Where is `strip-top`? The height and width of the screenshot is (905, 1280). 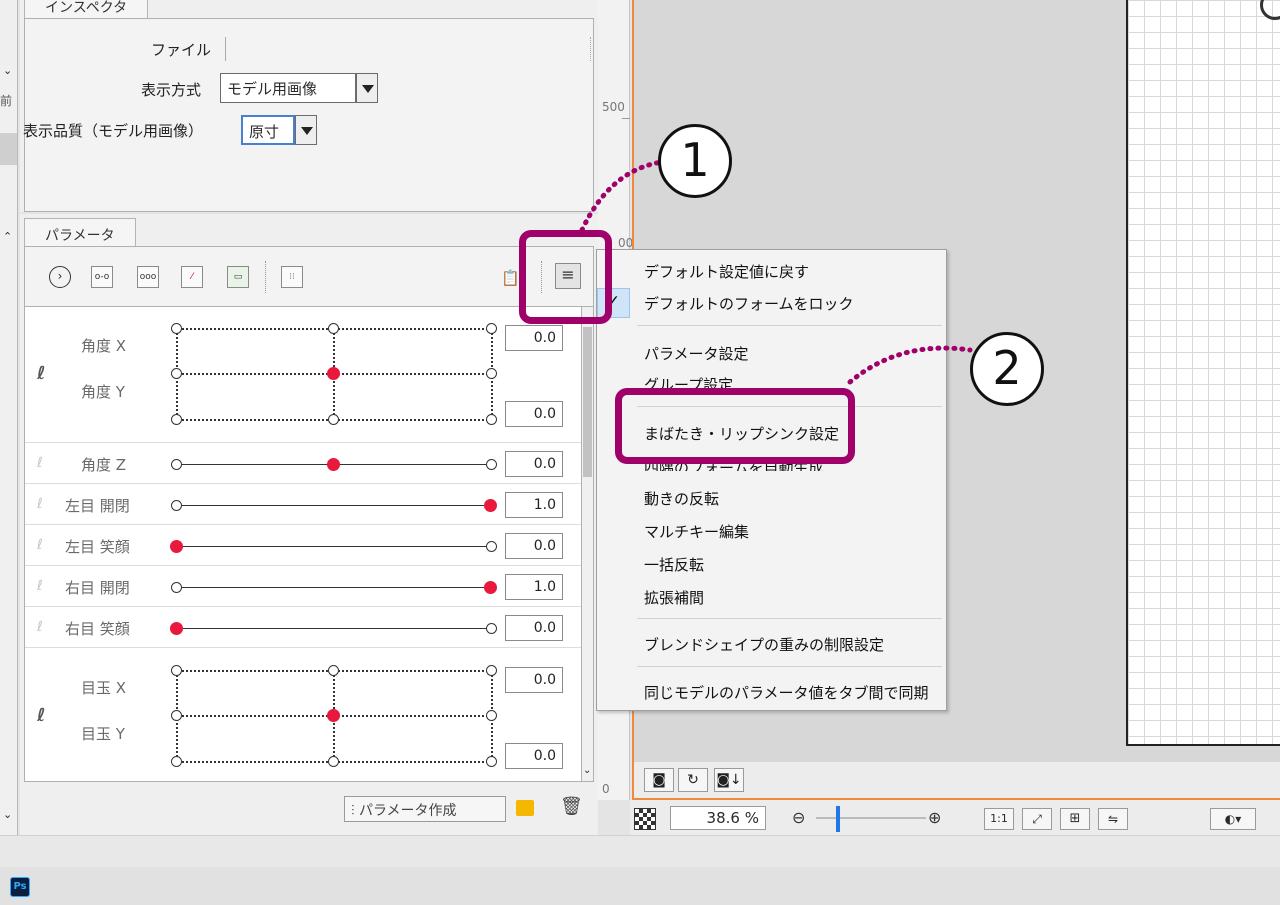
strip-top is located at coordinates (8, 31).